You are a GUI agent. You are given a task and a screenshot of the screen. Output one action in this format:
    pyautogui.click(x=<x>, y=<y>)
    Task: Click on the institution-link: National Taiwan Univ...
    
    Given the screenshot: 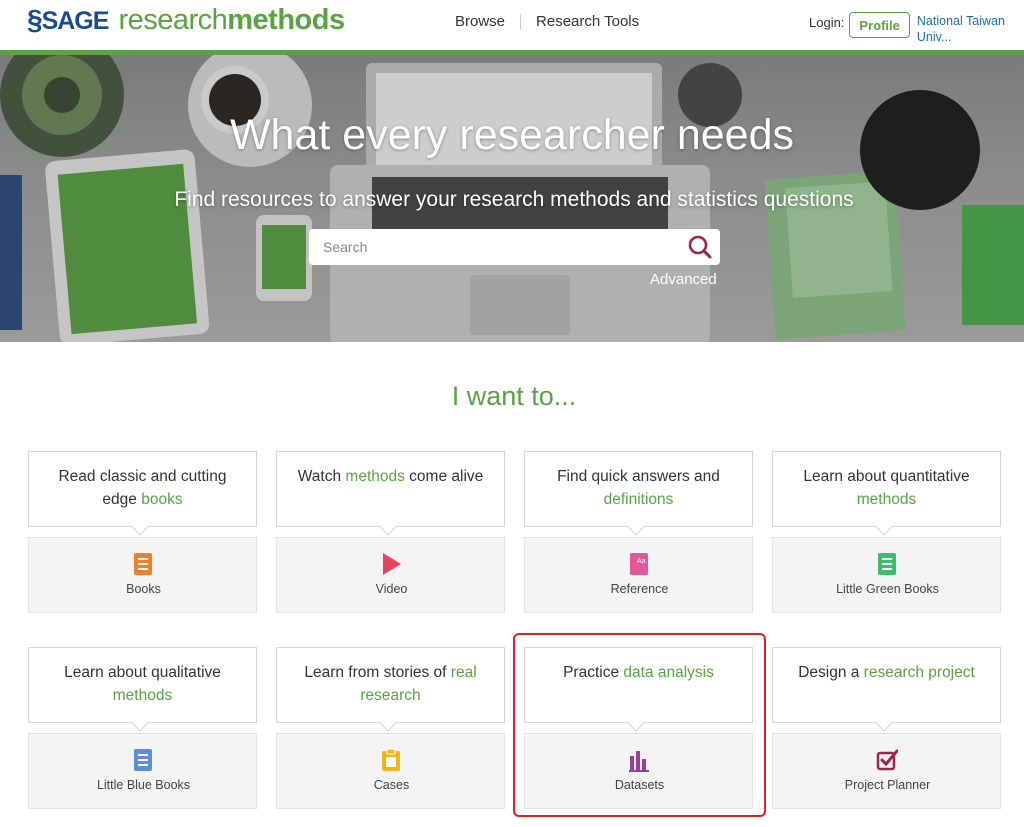 What is the action you would take?
    pyautogui.click(x=967, y=29)
    